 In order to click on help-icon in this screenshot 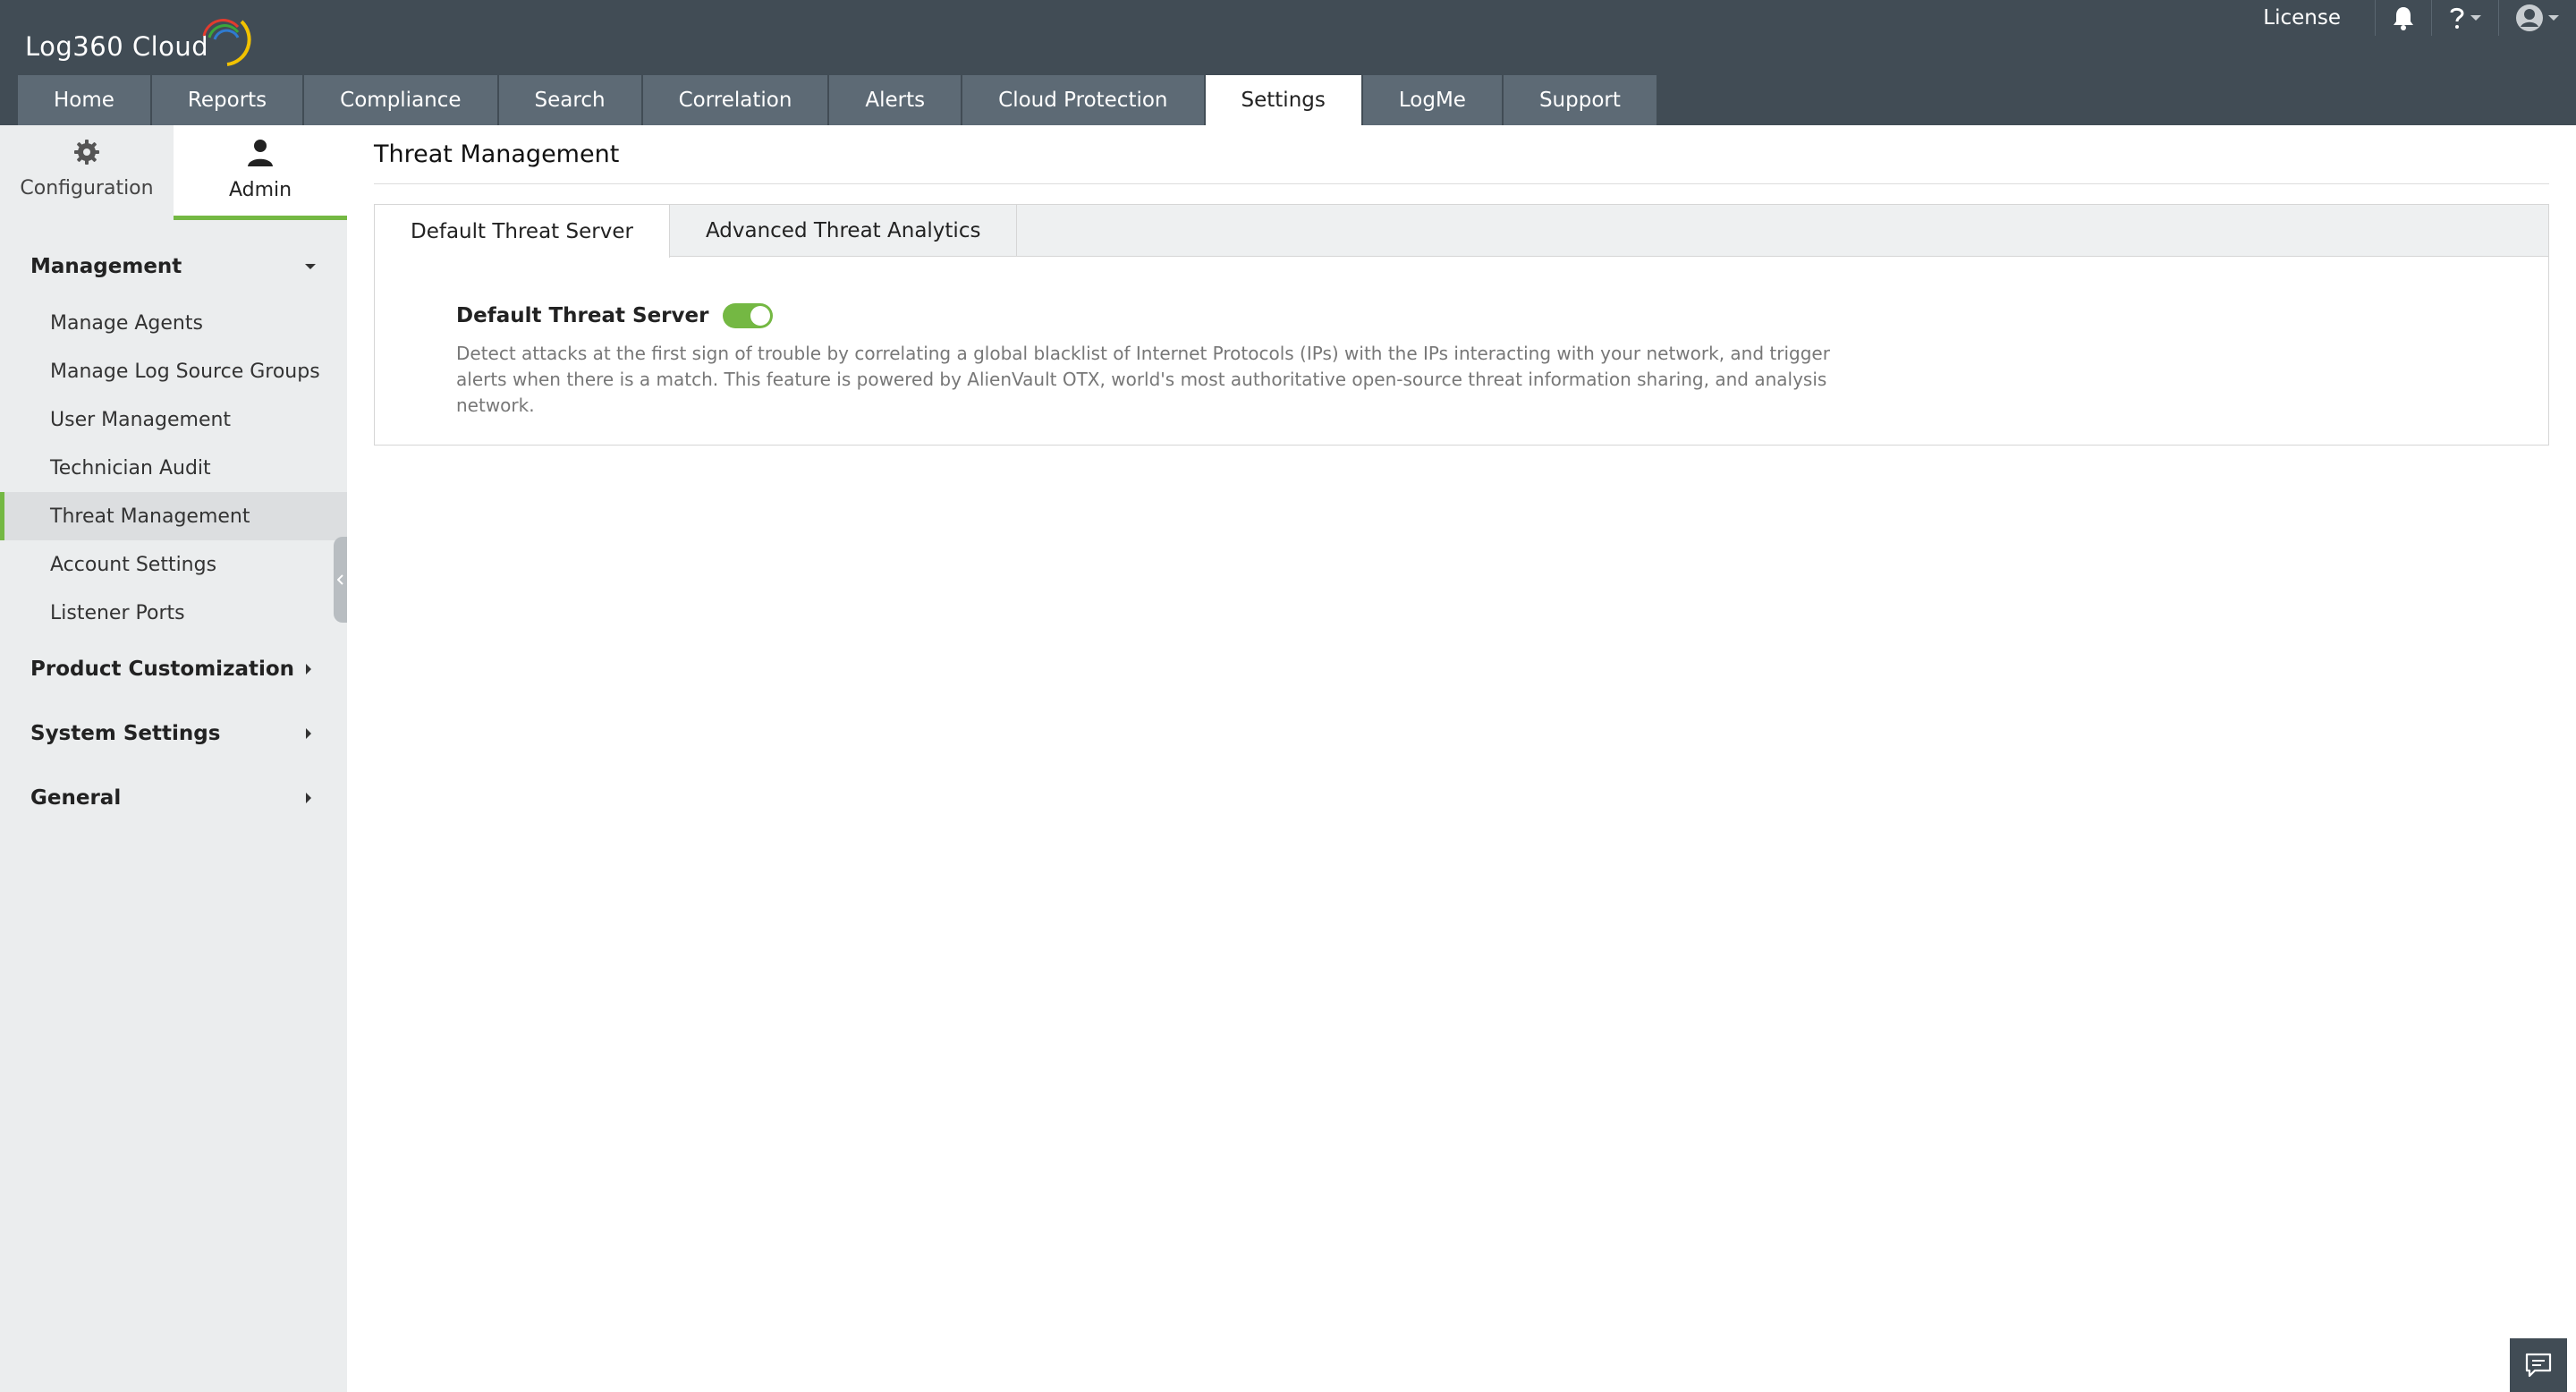, I will do `click(2457, 18)`.